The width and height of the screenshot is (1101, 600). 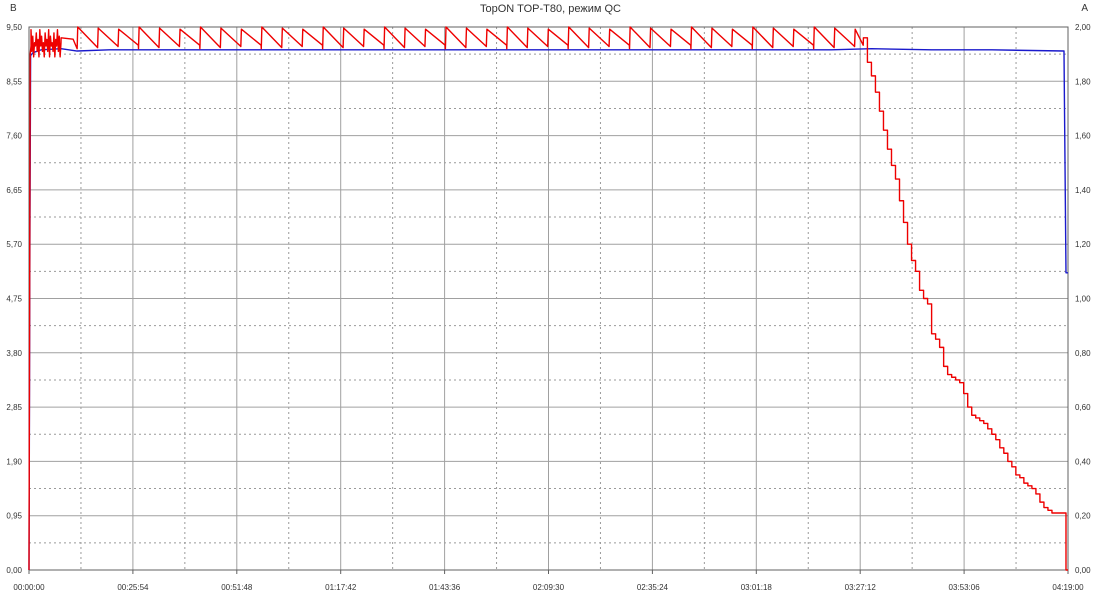 I want to click on left-y-tick-label: 6,65, so click(x=14, y=190).